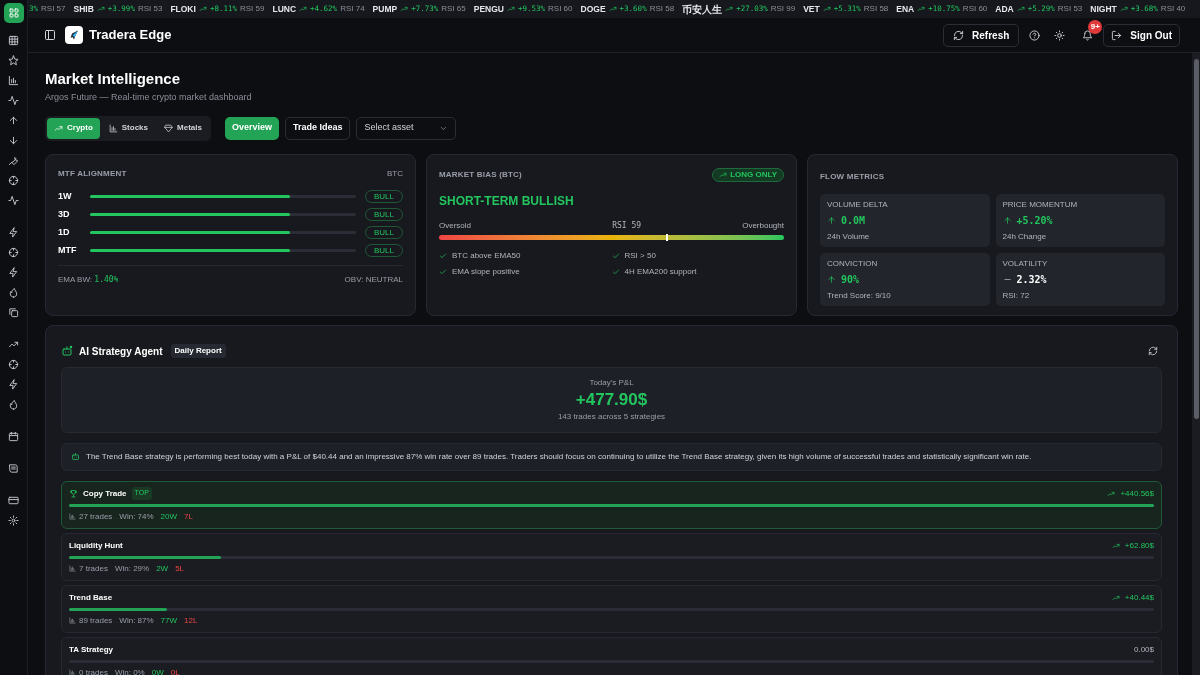 The height and width of the screenshot is (675, 1200). I want to click on diamond-icon, so click(168, 128).